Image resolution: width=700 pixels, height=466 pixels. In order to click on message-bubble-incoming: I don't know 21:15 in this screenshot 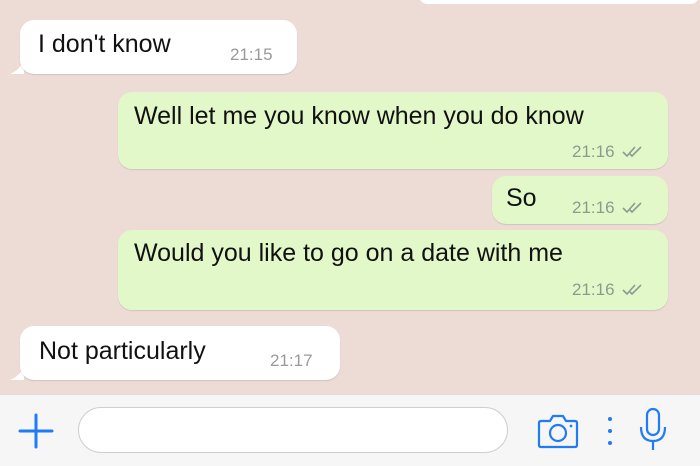, I will do `click(158, 47)`.